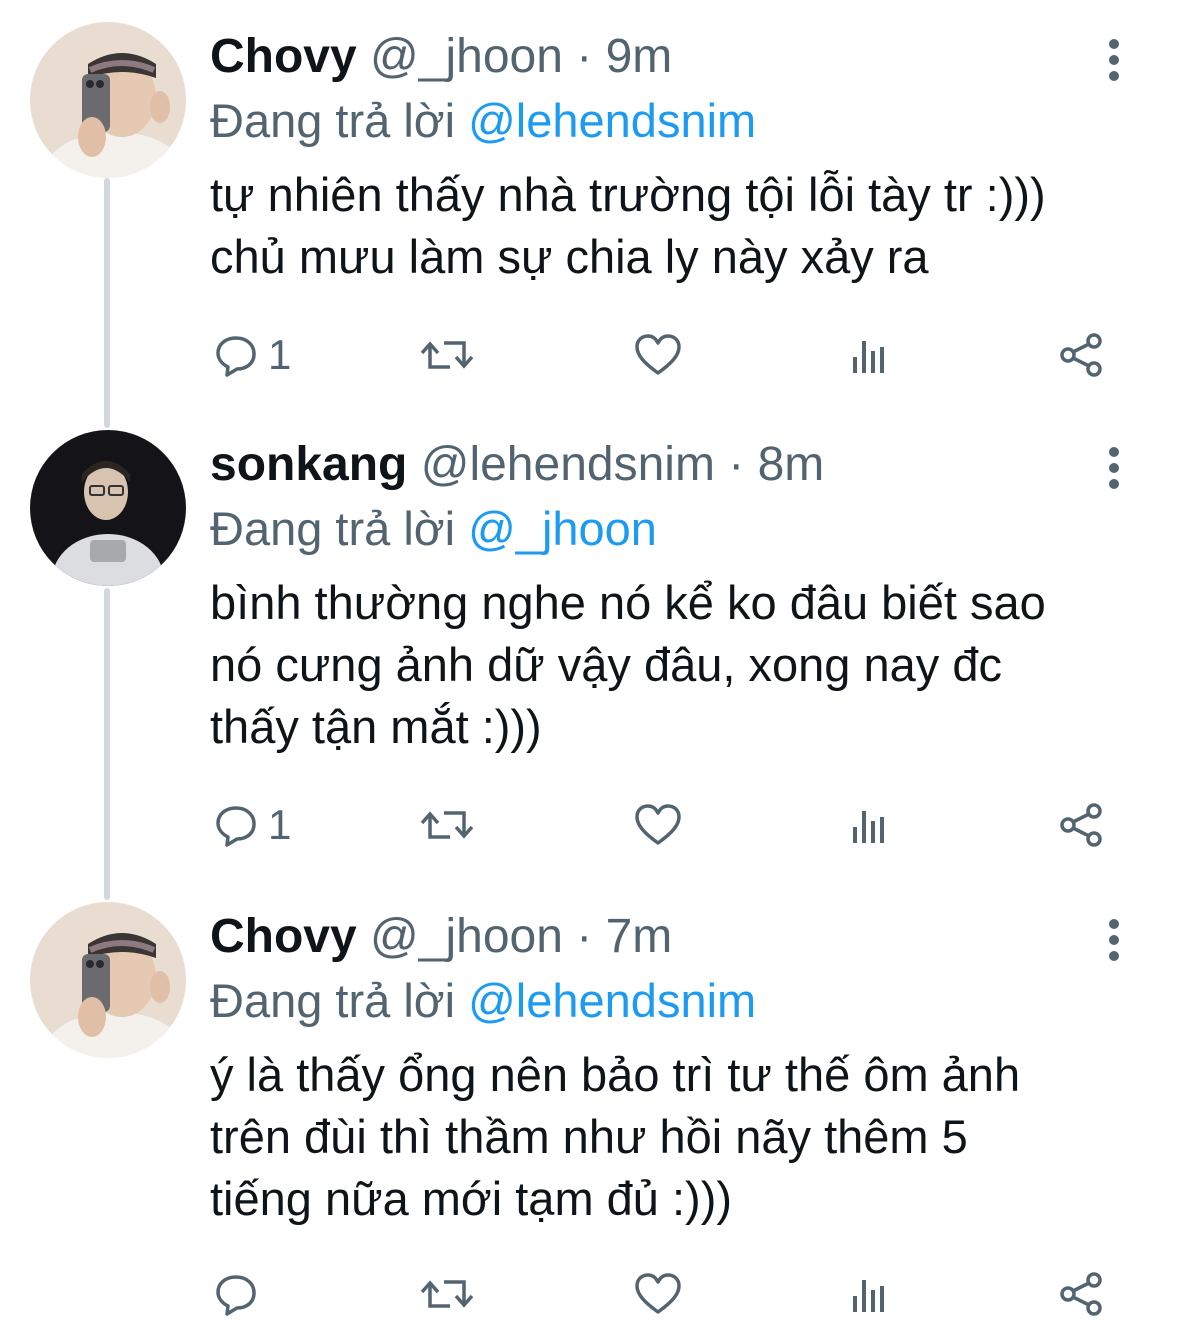  Describe the element at coordinates (569, 256) in the screenshot. I see `tweet-text-line: chủ mưu làm sự chia ly này xảy ra` at that location.